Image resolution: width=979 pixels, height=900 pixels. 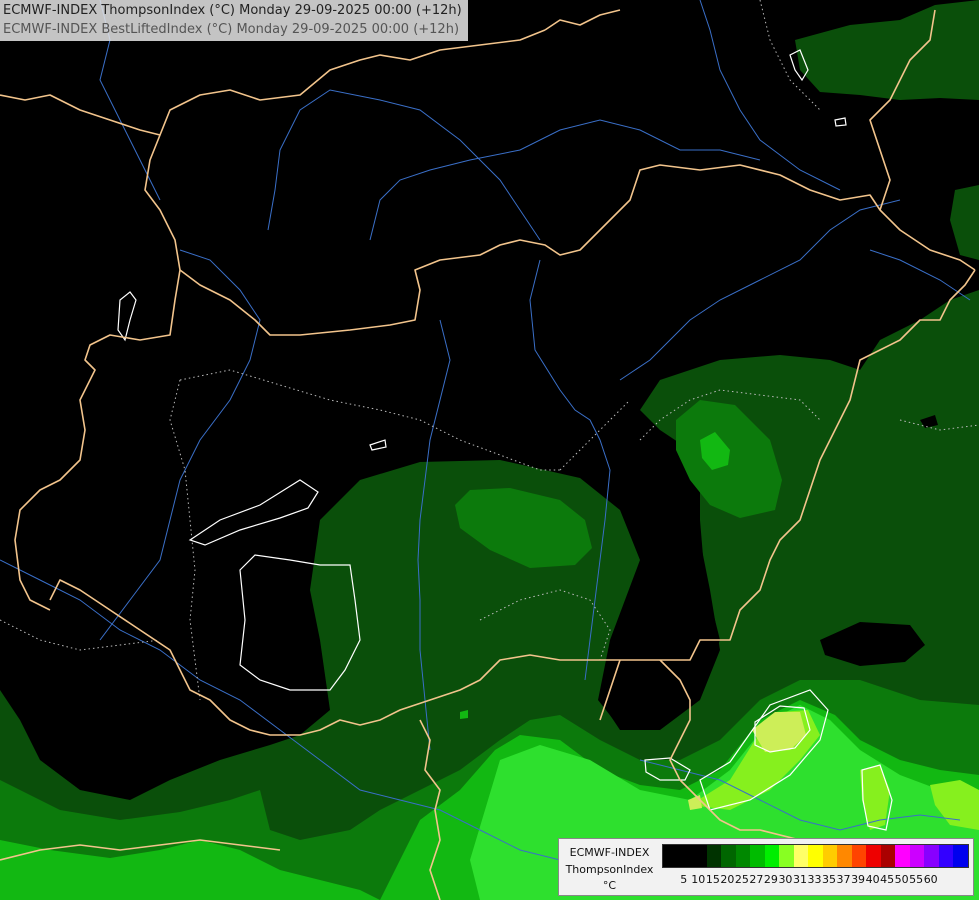 I want to click on legend-tick-label: 30, so click(x=785, y=879).